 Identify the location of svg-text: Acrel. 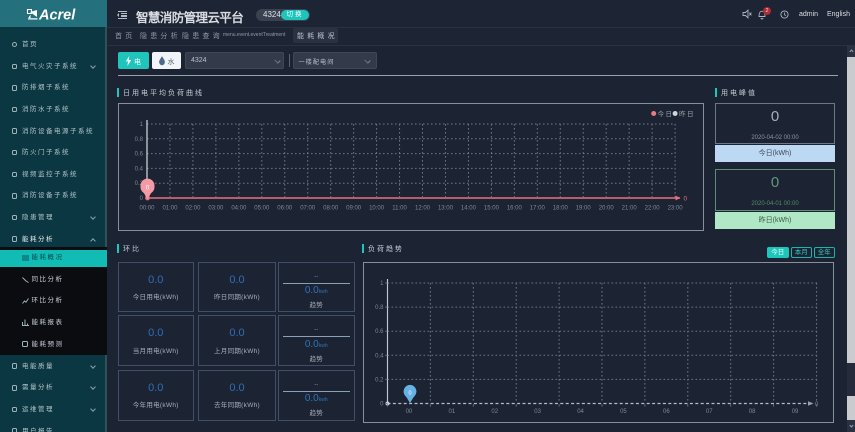
(57, 15).